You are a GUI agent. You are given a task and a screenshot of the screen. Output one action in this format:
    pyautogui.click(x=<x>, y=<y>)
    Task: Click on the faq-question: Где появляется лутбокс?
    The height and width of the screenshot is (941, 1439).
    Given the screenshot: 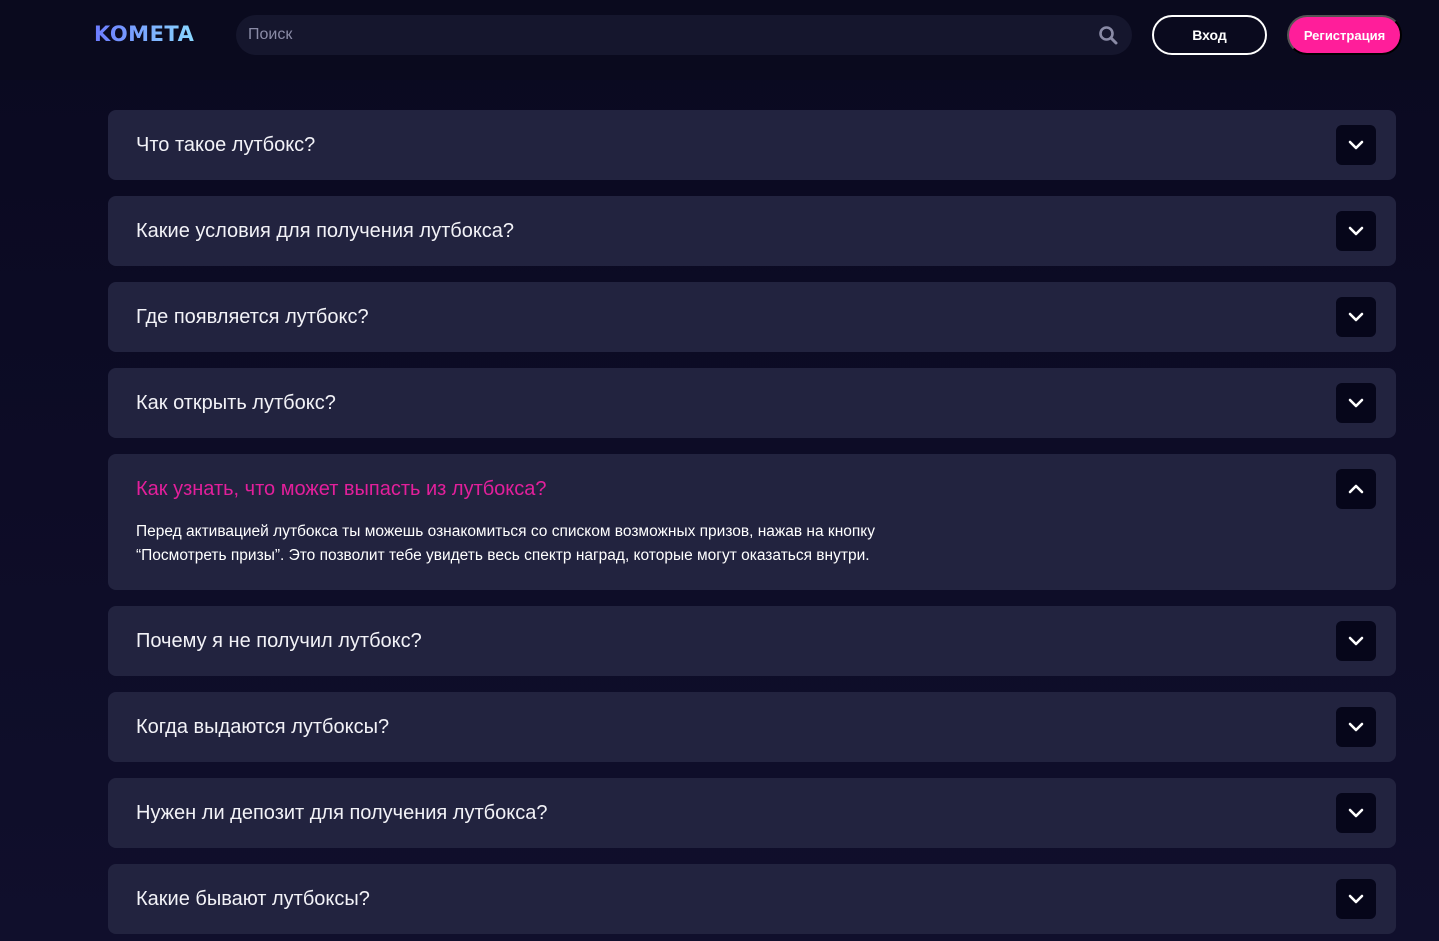 What is the action you would take?
    pyautogui.click(x=752, y=317)
    